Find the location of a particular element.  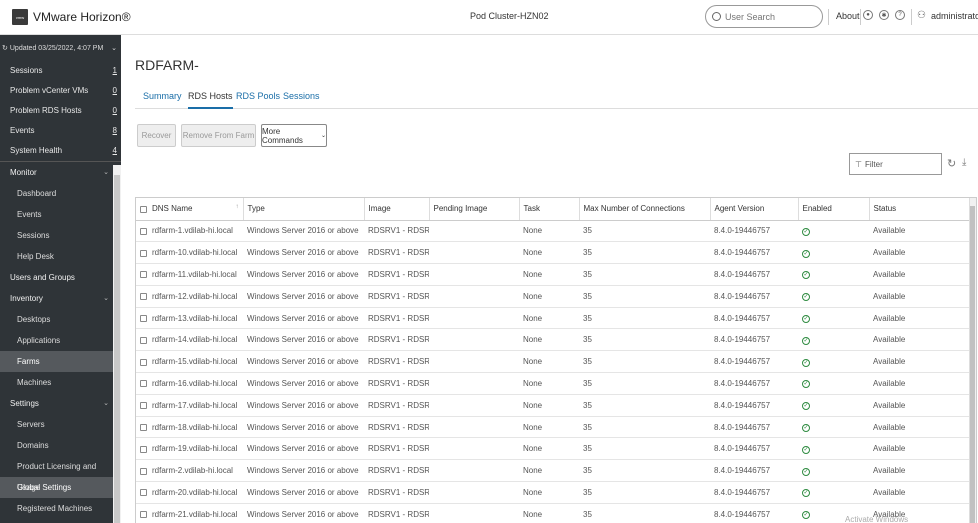

collapse-chevron-icon: ⌄ is located at coordinates (114, 48).